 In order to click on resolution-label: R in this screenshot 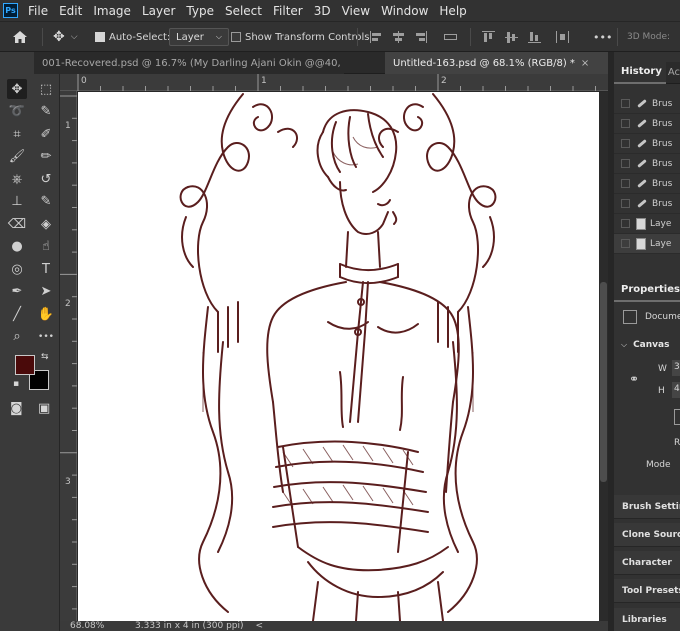, I will do `click(677, 443)`.